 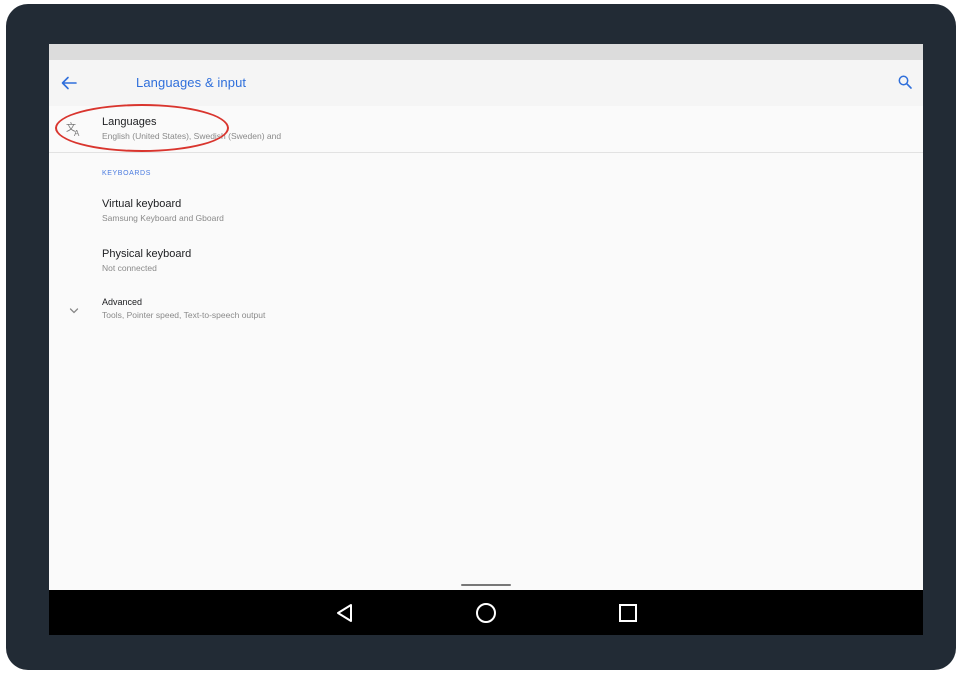 What do you see at coordinates (486, 262) in the screenshot?
I see `physical-keyboard-item: Physical keyboard Not connected` at bounding box center [486, 262].